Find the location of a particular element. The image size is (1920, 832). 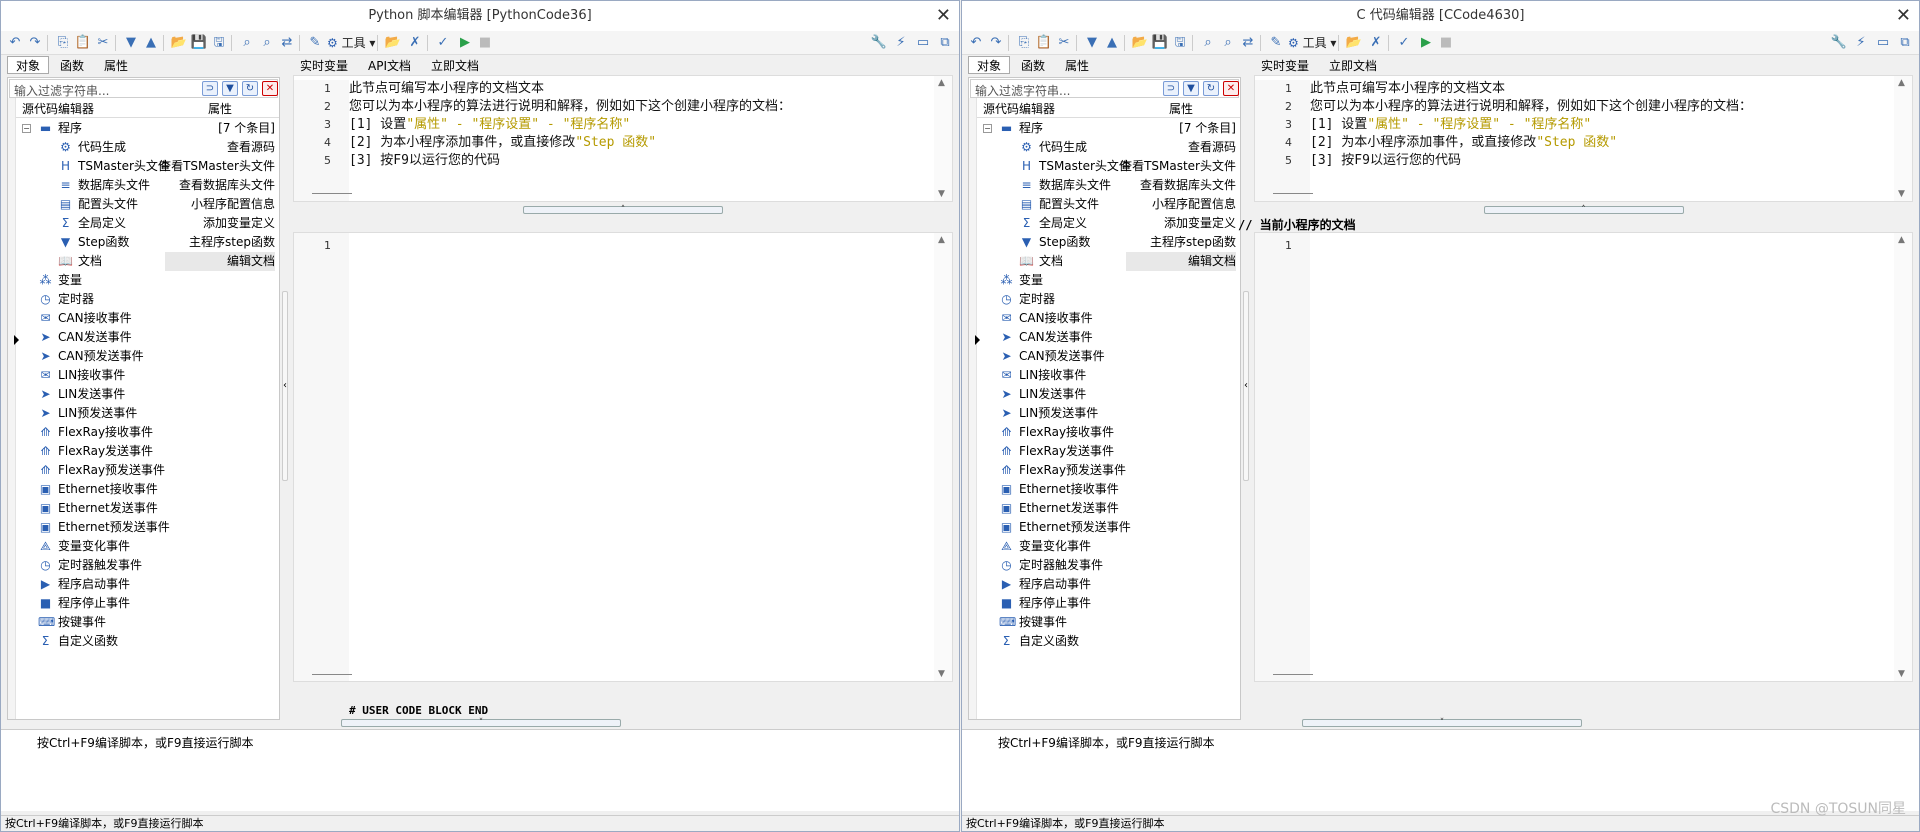

vertical-splitter: ‹ is located at coordinates (285, 386).